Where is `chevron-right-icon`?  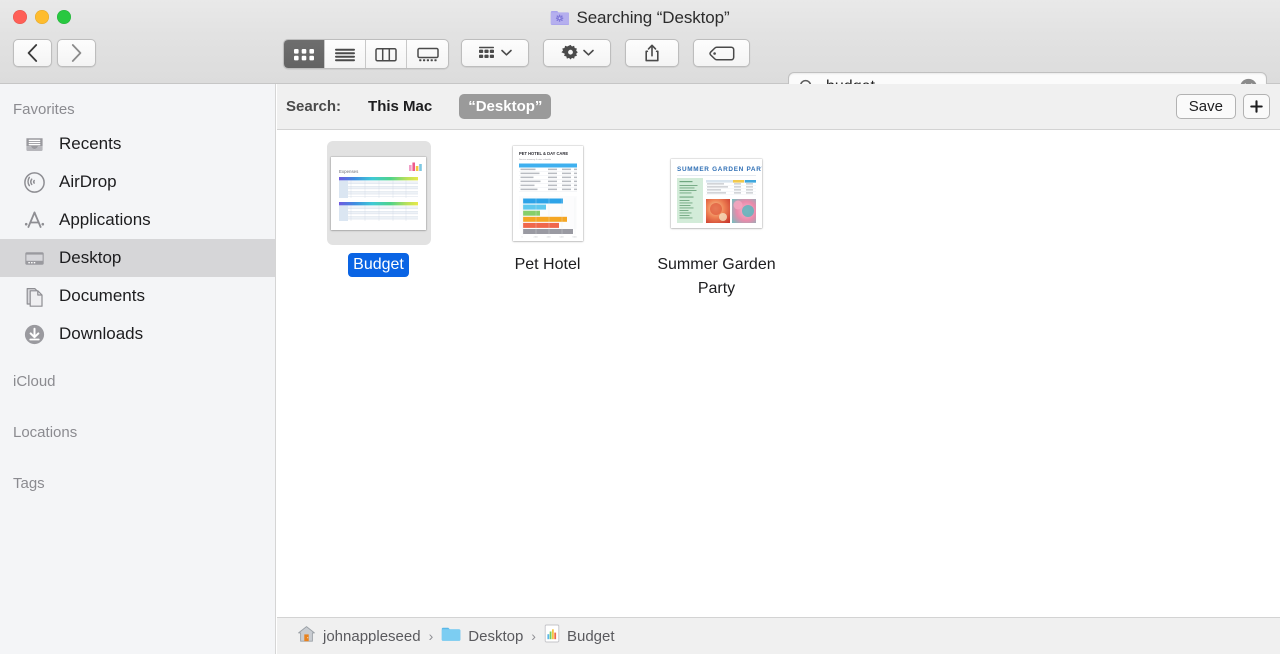
chevron-right-icon is located at coordinates (76, 53).